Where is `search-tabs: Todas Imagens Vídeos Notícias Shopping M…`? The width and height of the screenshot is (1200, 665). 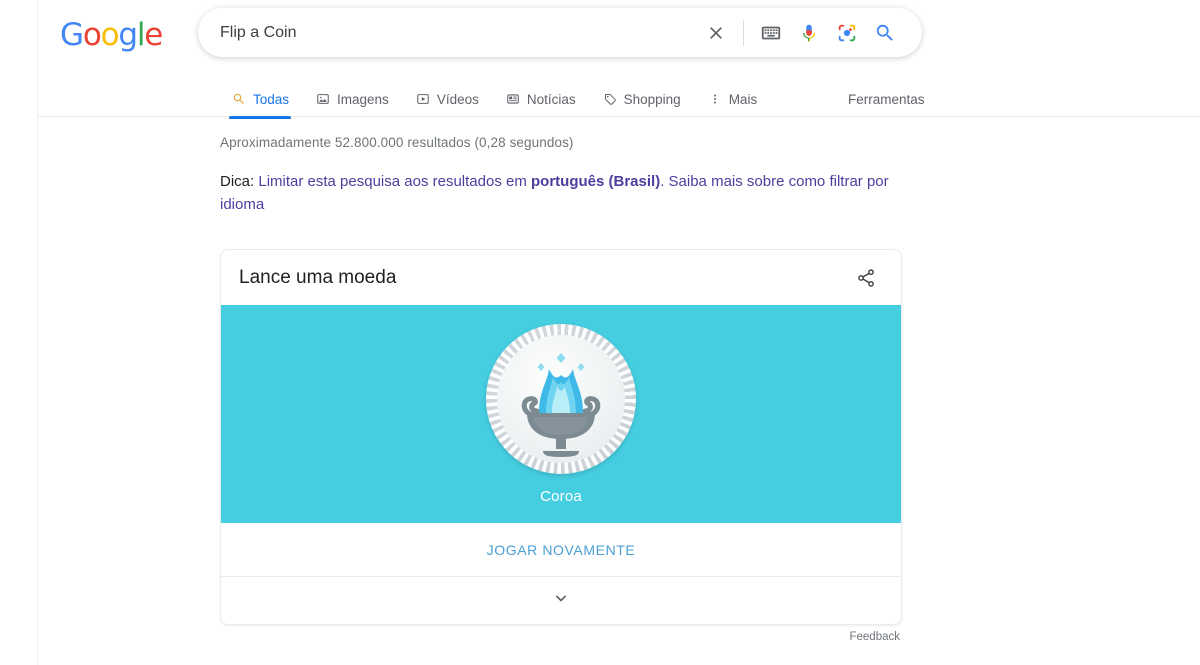
search-tabs: Todas Imagens Vídeos Notícias Shopping M… is located at coordinates (494, 100).